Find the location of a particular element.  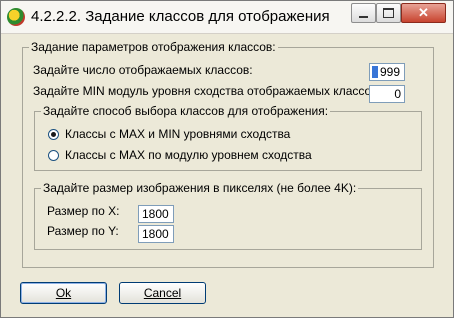

ok-button-label: Ok is located at coordinates (63, 293).